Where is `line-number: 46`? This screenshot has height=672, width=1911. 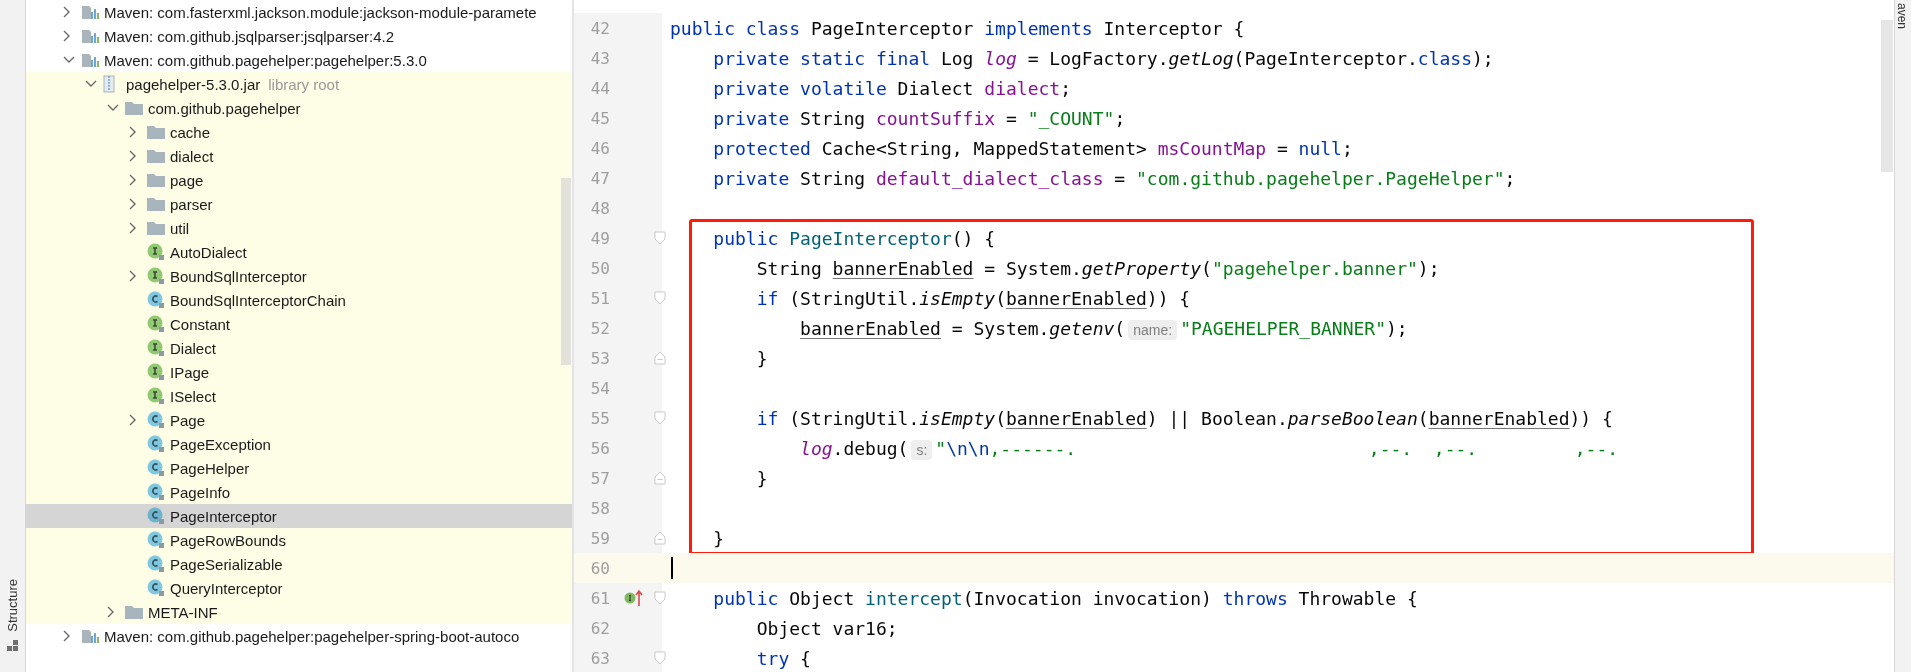 line-number: 46 is located at coordinates (599, 148).